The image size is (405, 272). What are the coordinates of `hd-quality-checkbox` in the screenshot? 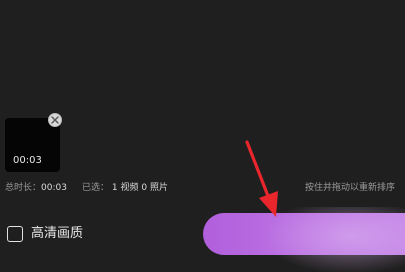 It's located at (15, 234).